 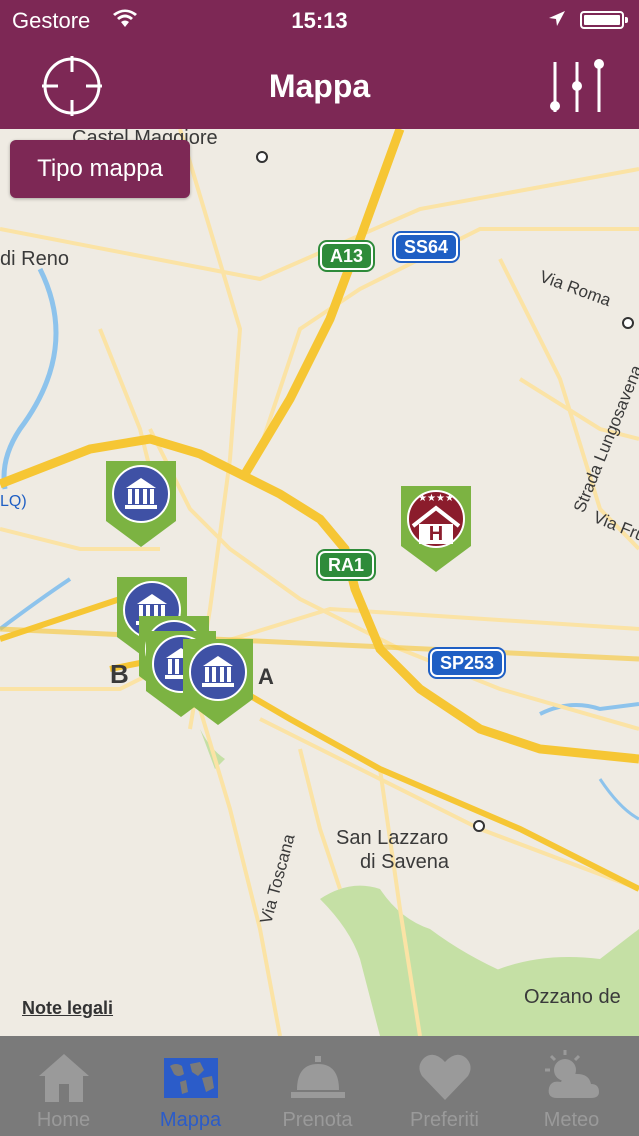 I want to click on page-title: Mappa, so click(x=319, y=86).